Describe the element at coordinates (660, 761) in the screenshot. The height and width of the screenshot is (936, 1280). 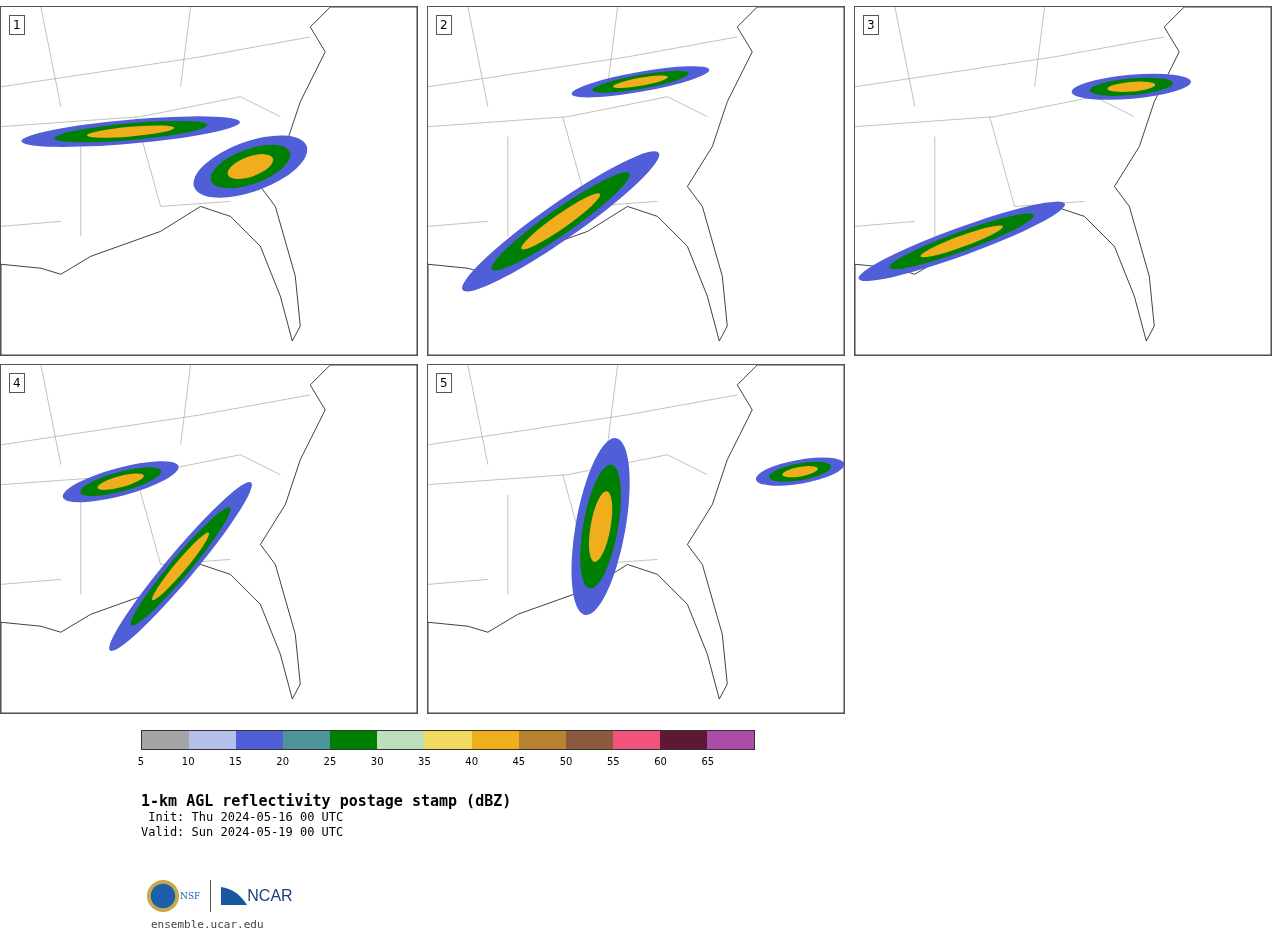
I see `tick-label: 60` at that location.